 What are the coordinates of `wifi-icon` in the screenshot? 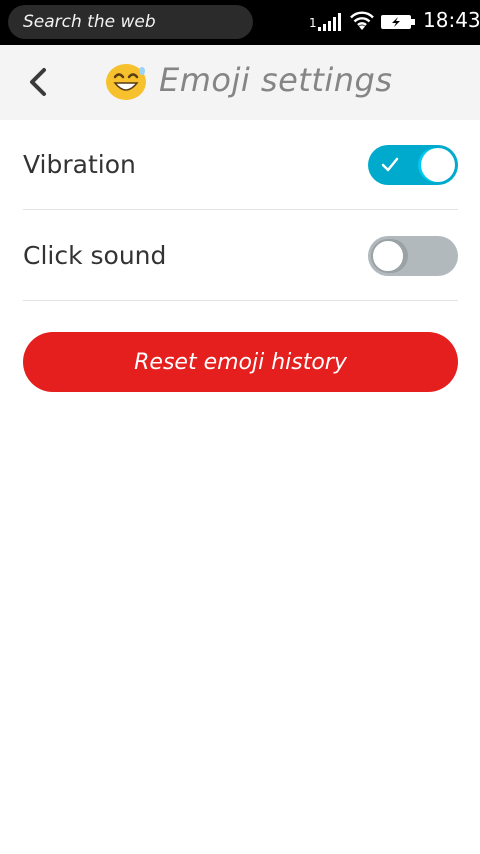 It's located at (362, 20).